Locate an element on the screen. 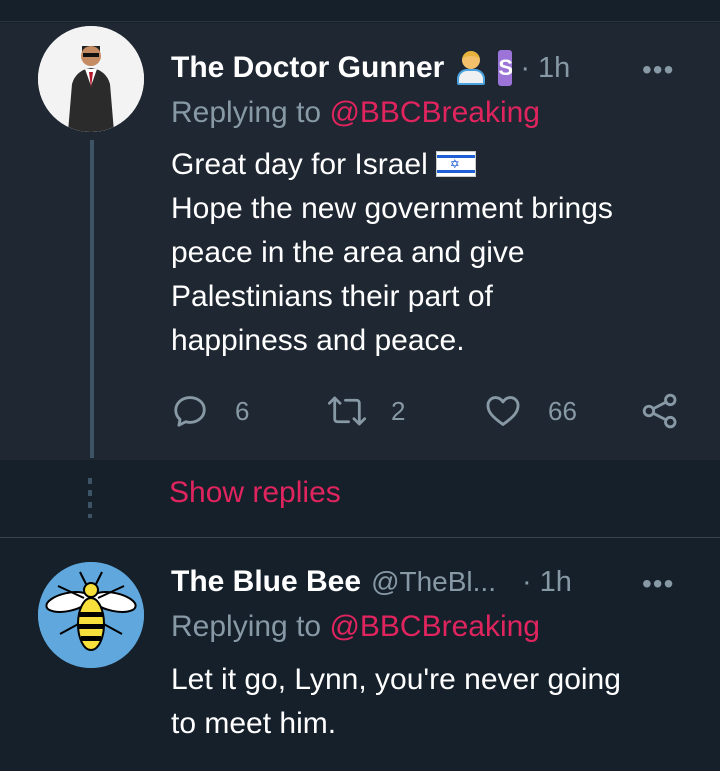  display-name: The Blue Bee is located at coordinates (266, 582).